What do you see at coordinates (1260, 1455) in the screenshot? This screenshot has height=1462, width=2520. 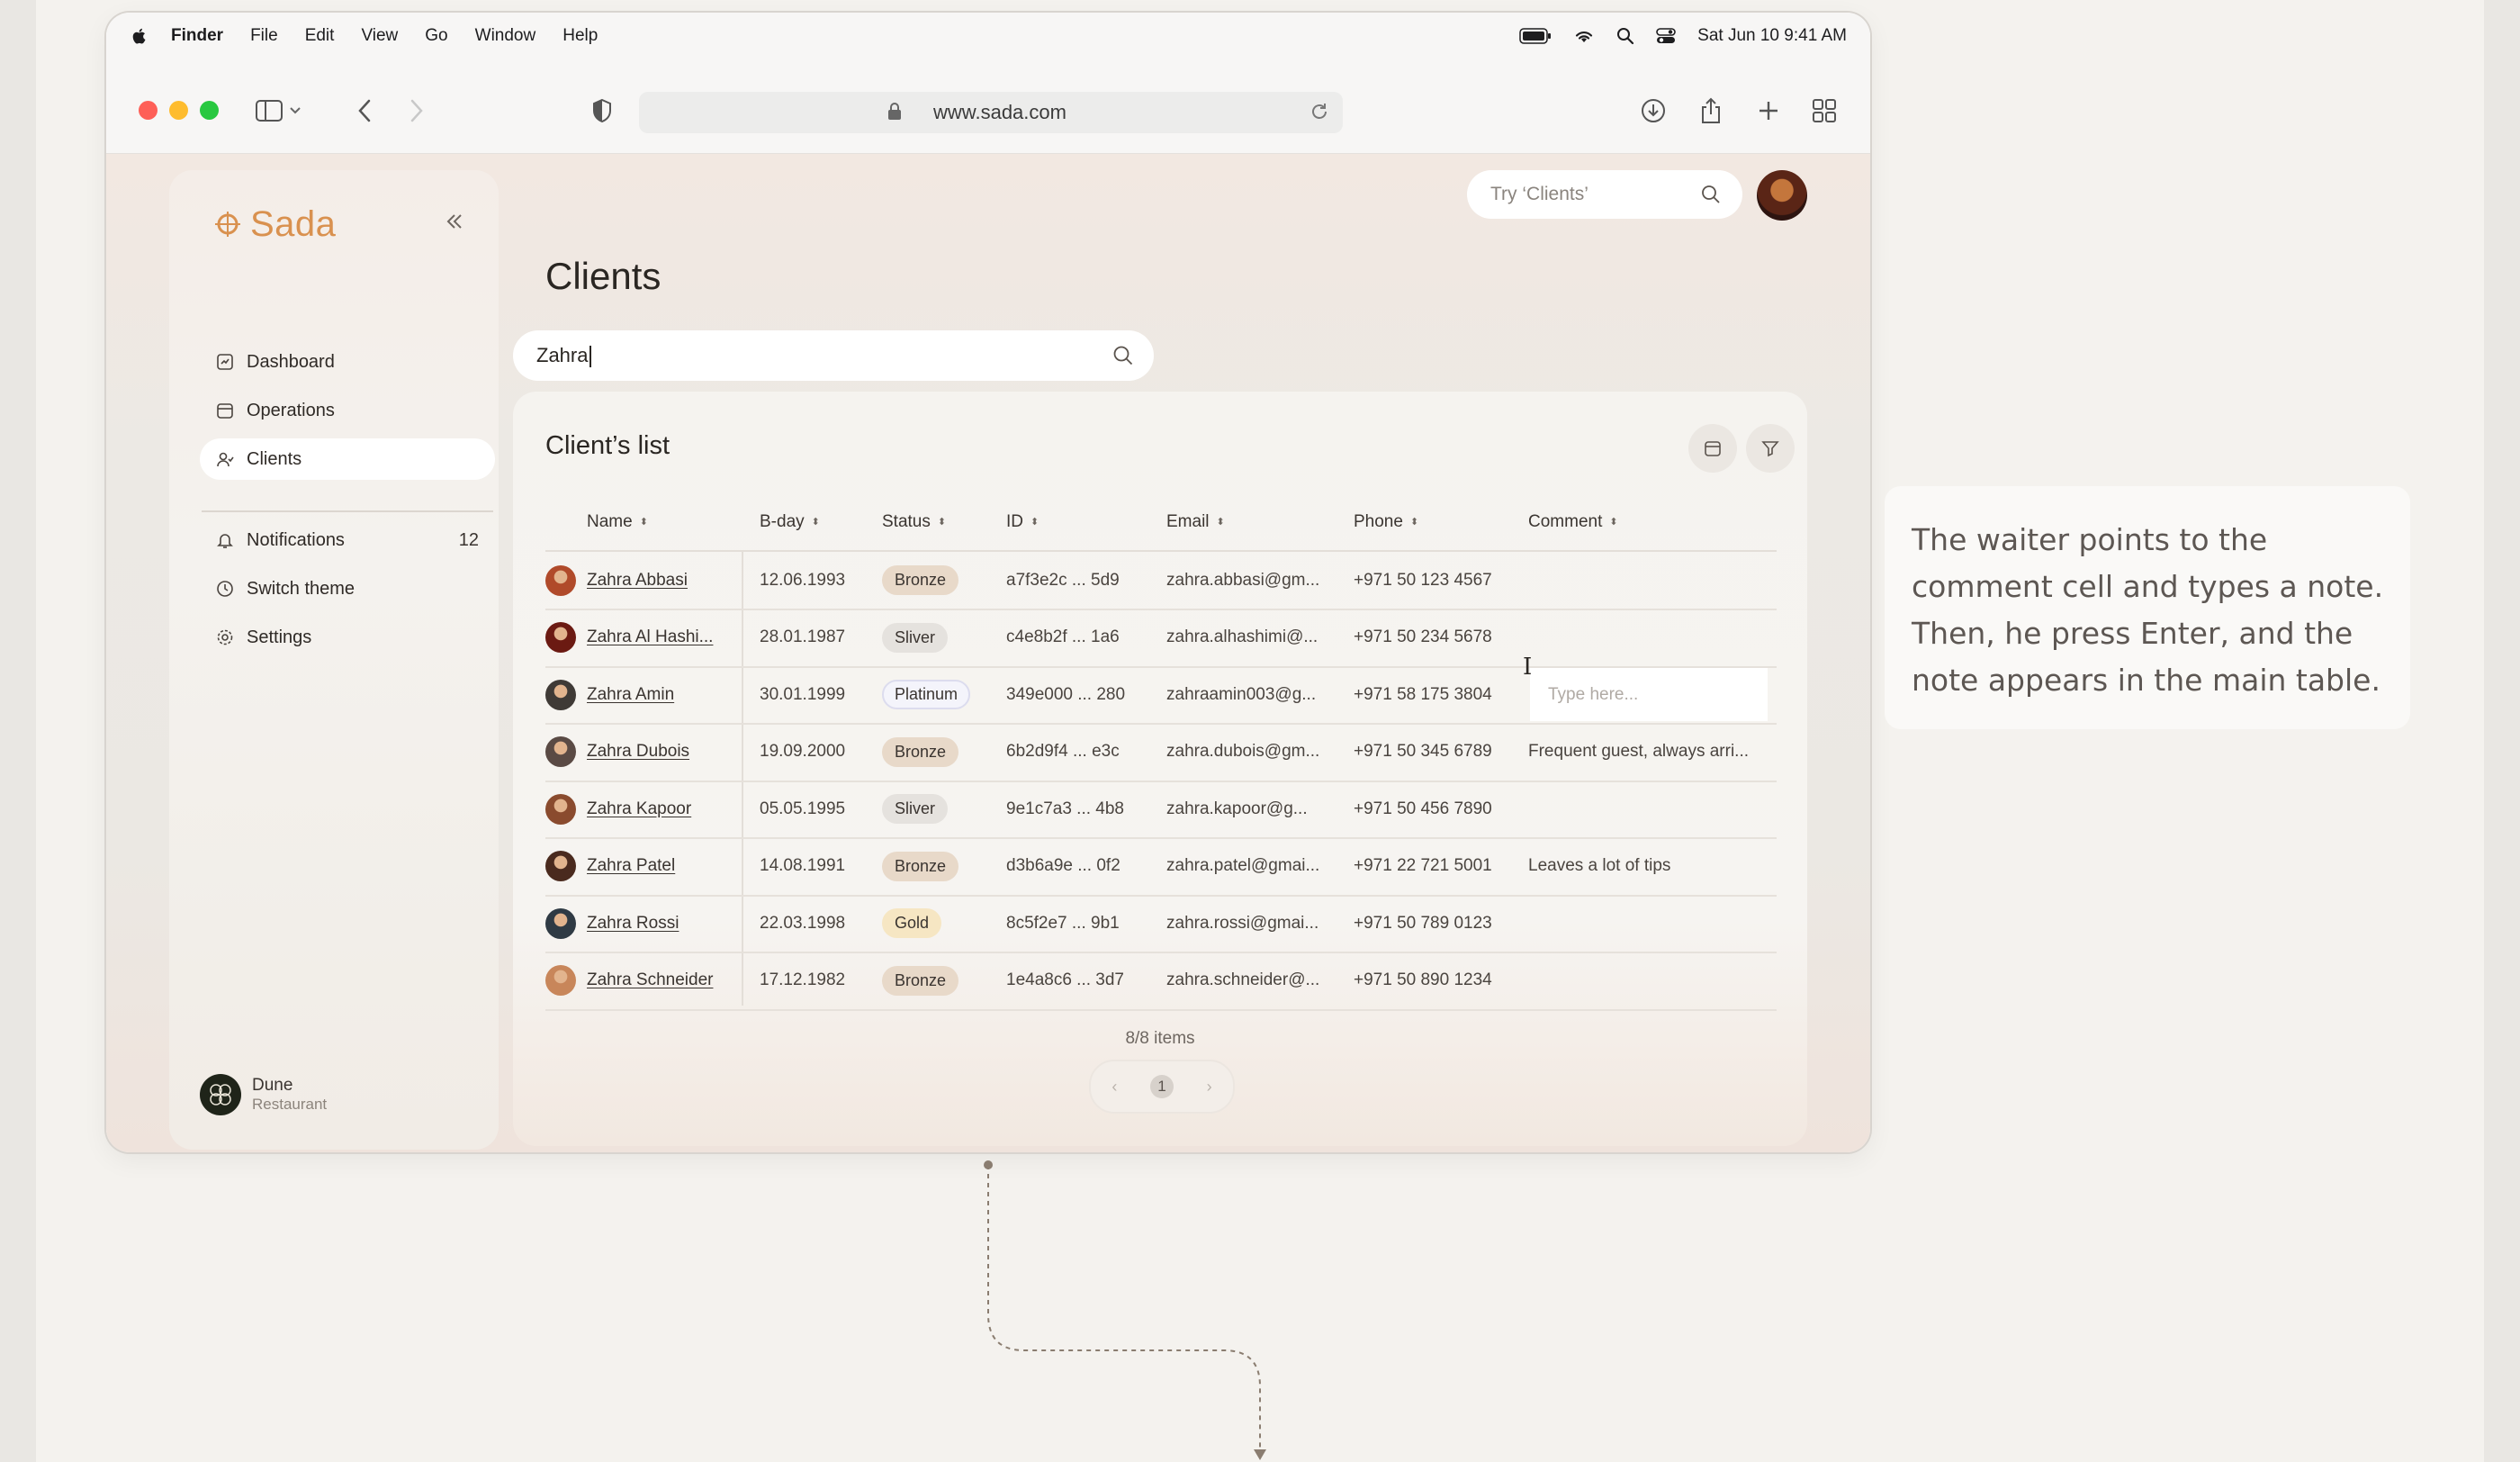 I see `connector-arrowhead` at bounding box center [1260, 1455].